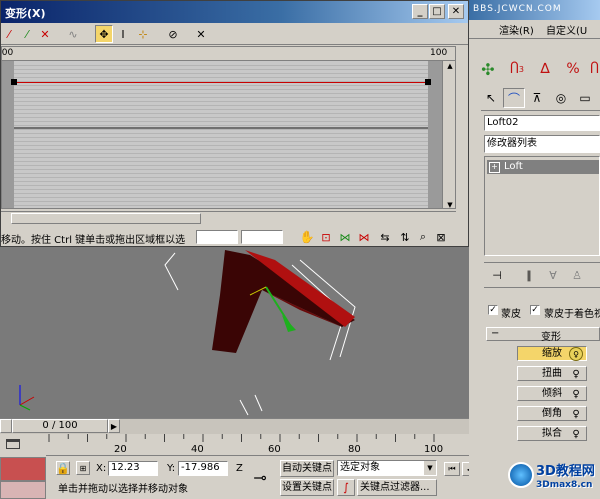 The image size is (600, 499). What do you see at coordinates (542, 206) in the screenshot?
I see `modifier-stack: + Loft` at bounding box center [542, 206].